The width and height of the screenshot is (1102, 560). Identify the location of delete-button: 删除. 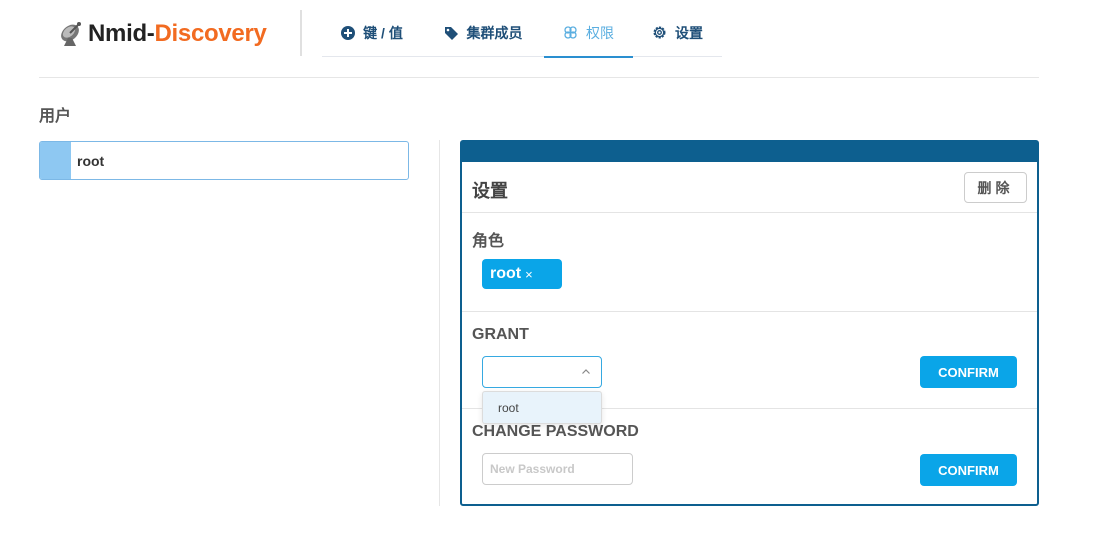
(995, 187).